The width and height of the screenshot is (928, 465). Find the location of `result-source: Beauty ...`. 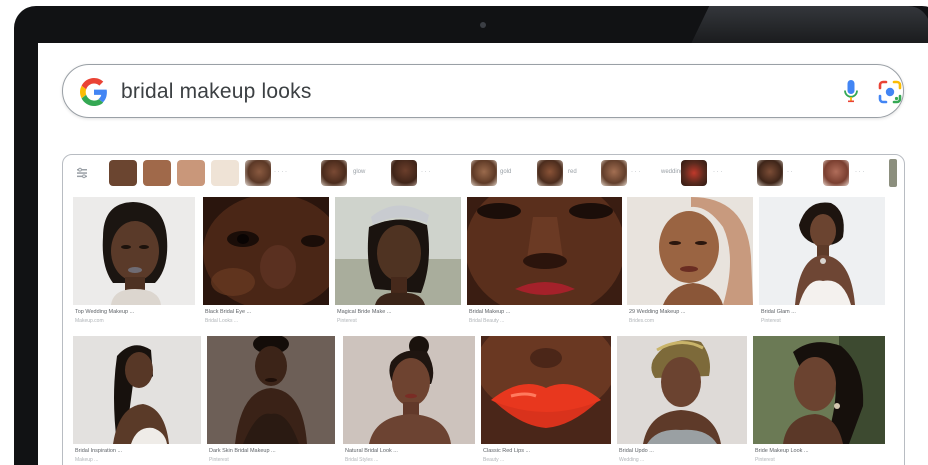

result-source: Beauty ... is located at coordinates (494, 460).